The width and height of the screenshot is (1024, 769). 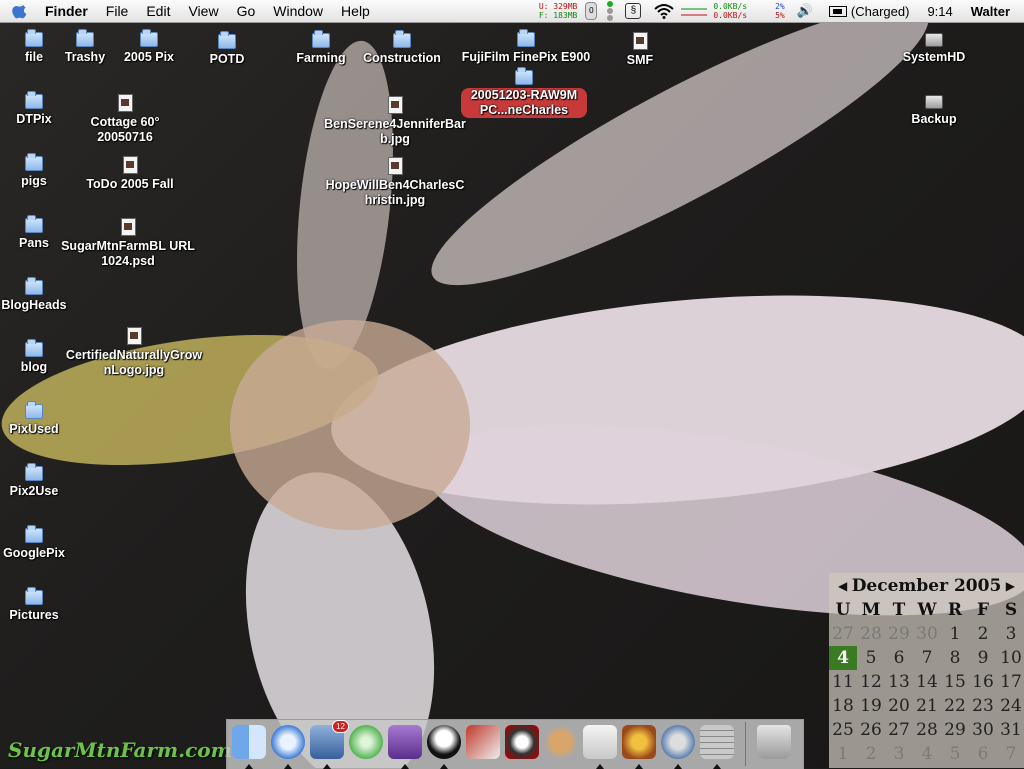 I want to click on weekday-header: F, so click(x=983, y=610).